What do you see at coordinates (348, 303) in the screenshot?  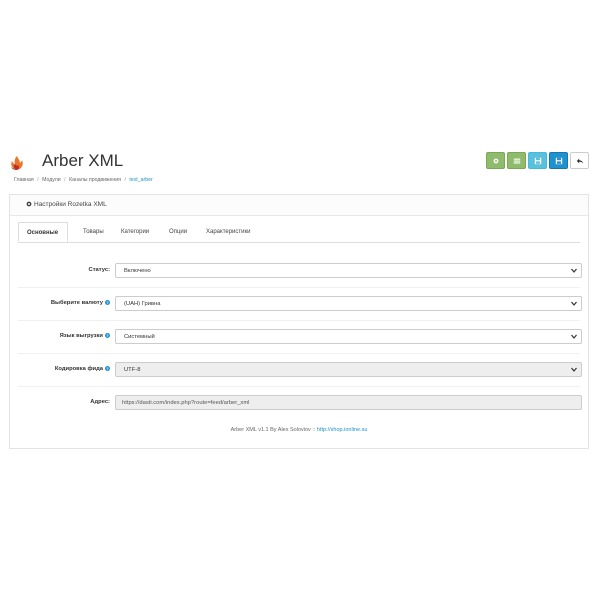 I see `currency-select: (UAH) Гривна` at bounding box center [348, 303].